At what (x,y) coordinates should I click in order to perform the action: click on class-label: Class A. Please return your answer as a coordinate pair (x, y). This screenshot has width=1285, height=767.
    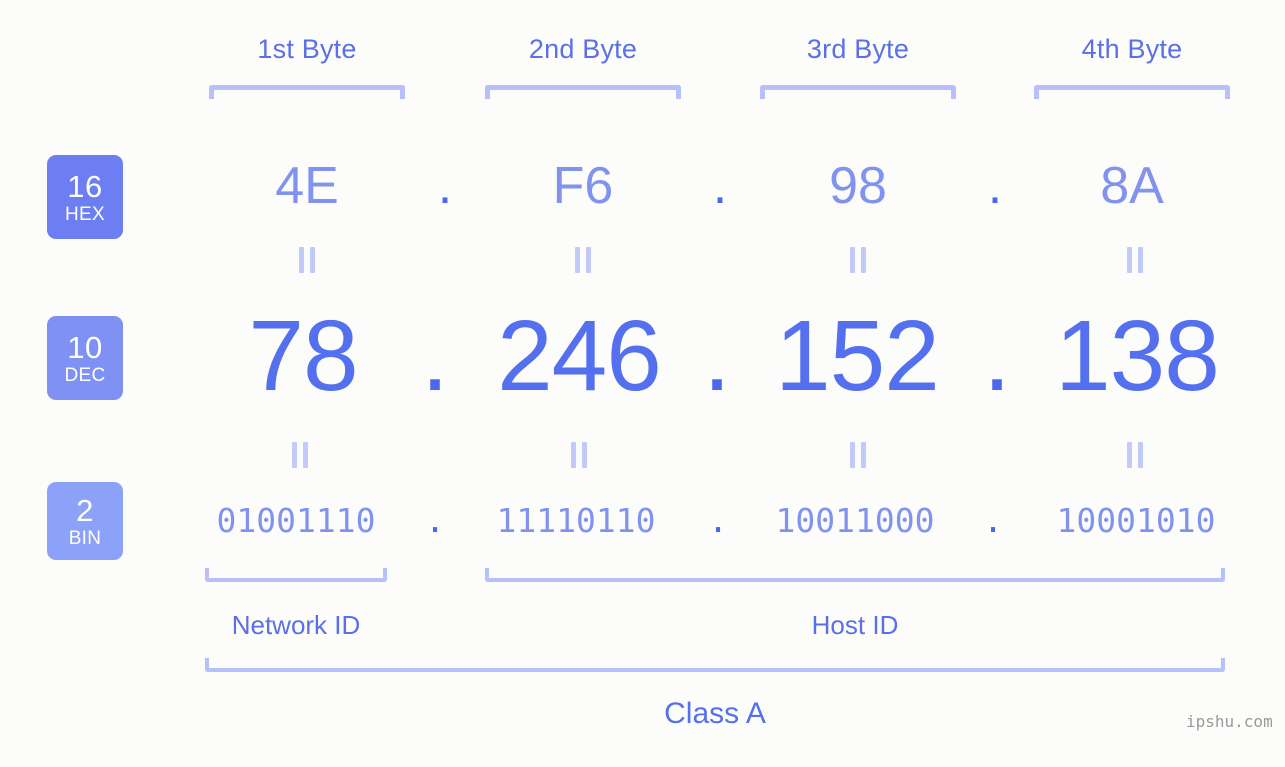
    Looking at the image, I should click on (715, 713).